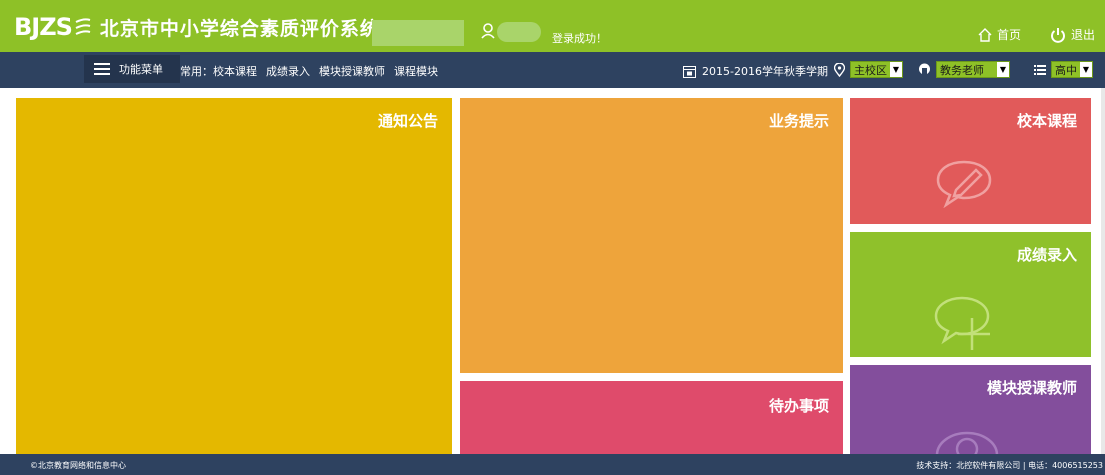 This screenshot has width=1105, height=475. I want to click on campus-select: 主校区 ▼, so click(876, 69).